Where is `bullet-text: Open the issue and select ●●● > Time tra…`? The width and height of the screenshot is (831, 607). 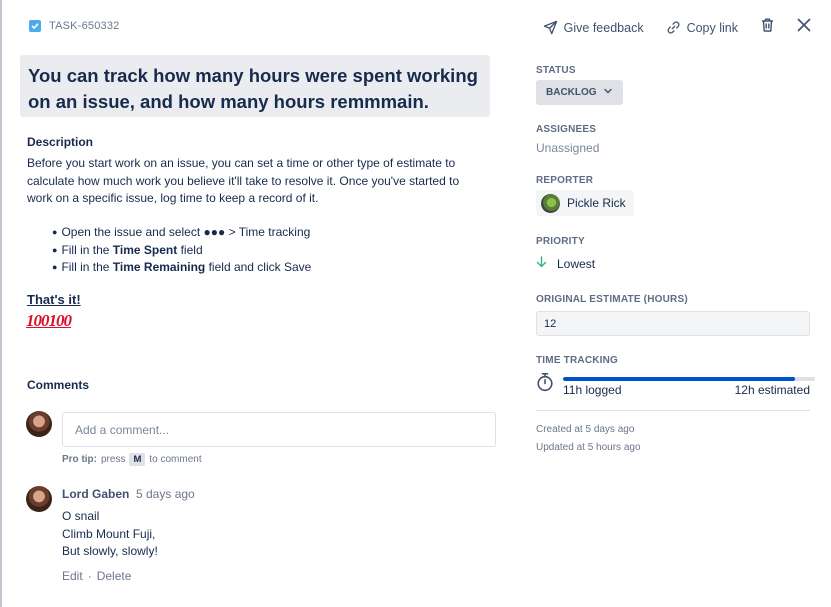
bullet-text: Open the issue and select ●●● > Time tra… is located at coordinates (186, 232).